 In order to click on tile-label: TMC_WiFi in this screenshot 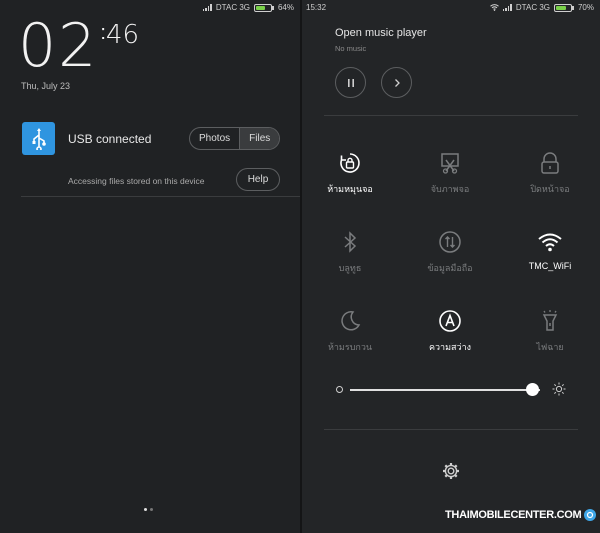, I will do `click(550, 266)`.